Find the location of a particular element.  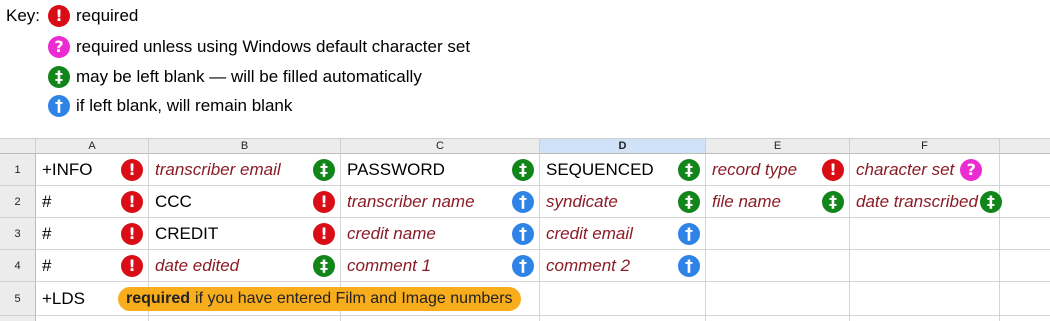

row-header-1: 1 is located at coordinates (18, 170).